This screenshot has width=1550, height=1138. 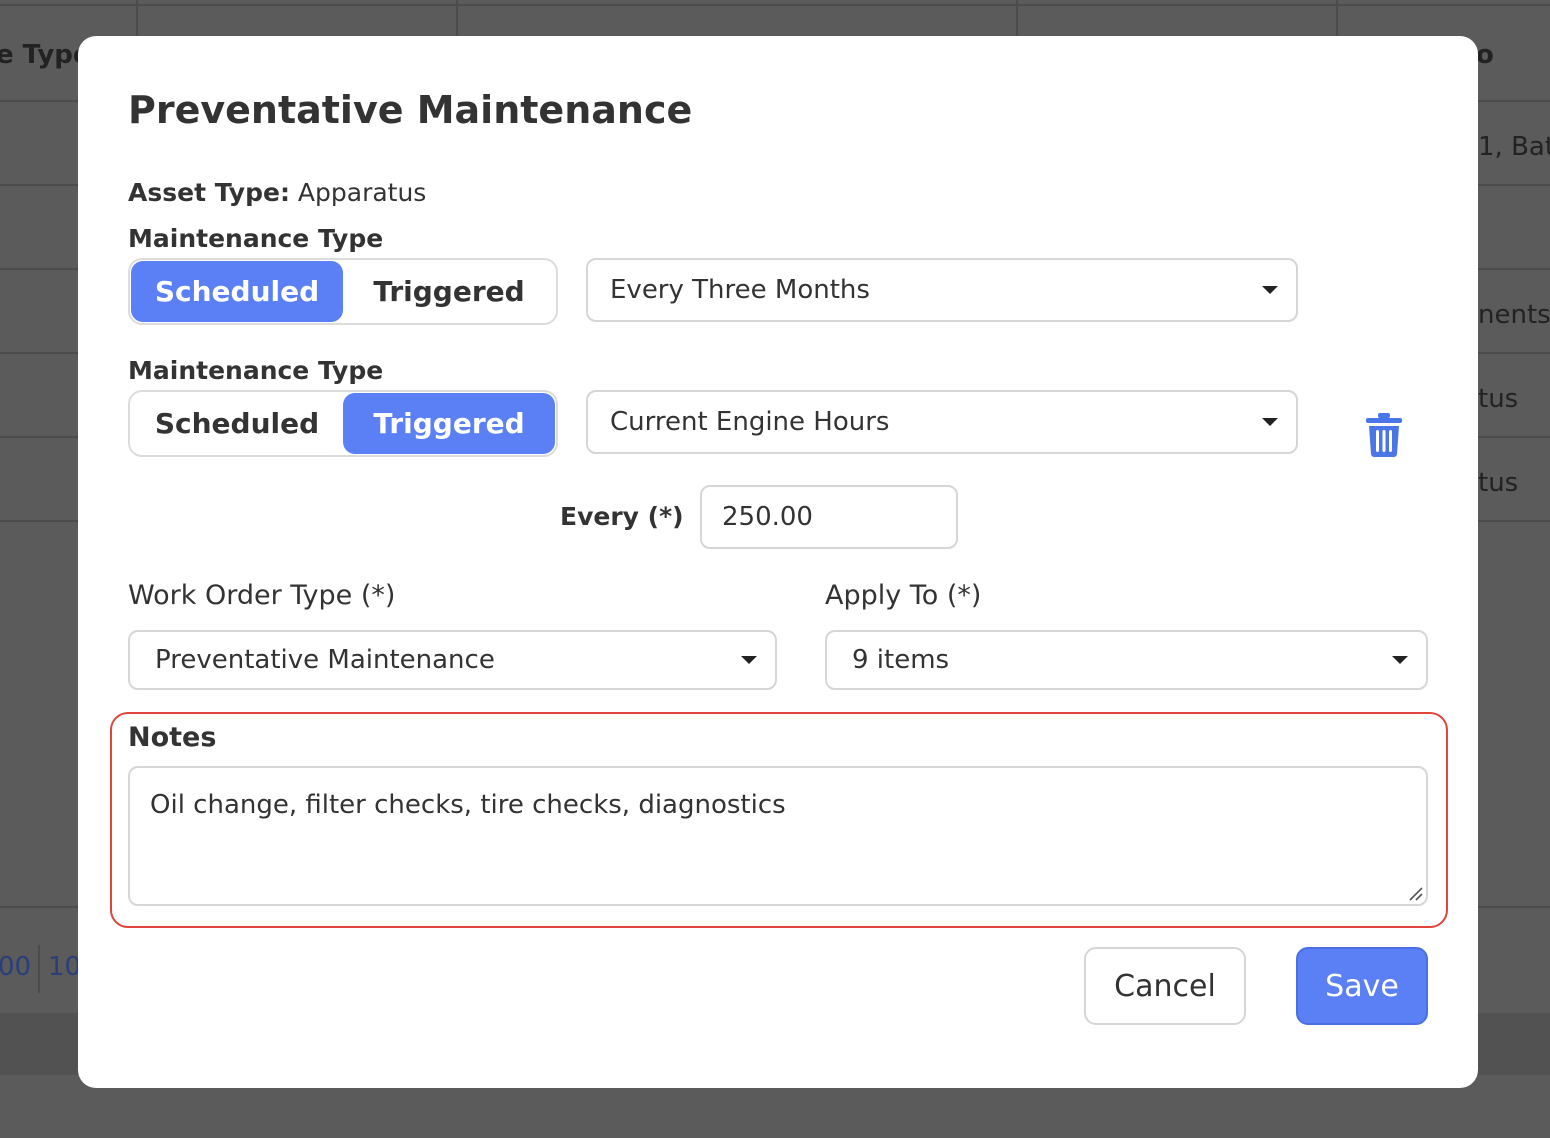 I want to click on schedule-interval-select: Every Three Months, so click(x=942, y=290).